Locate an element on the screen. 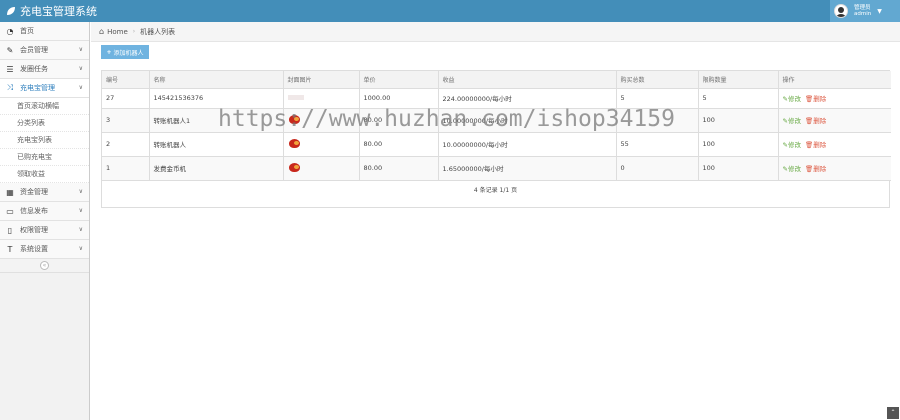 This screenshot has width=900, height=420. sidebar-subitem-categories: 分类列表 is located at coordinates (44, 123).